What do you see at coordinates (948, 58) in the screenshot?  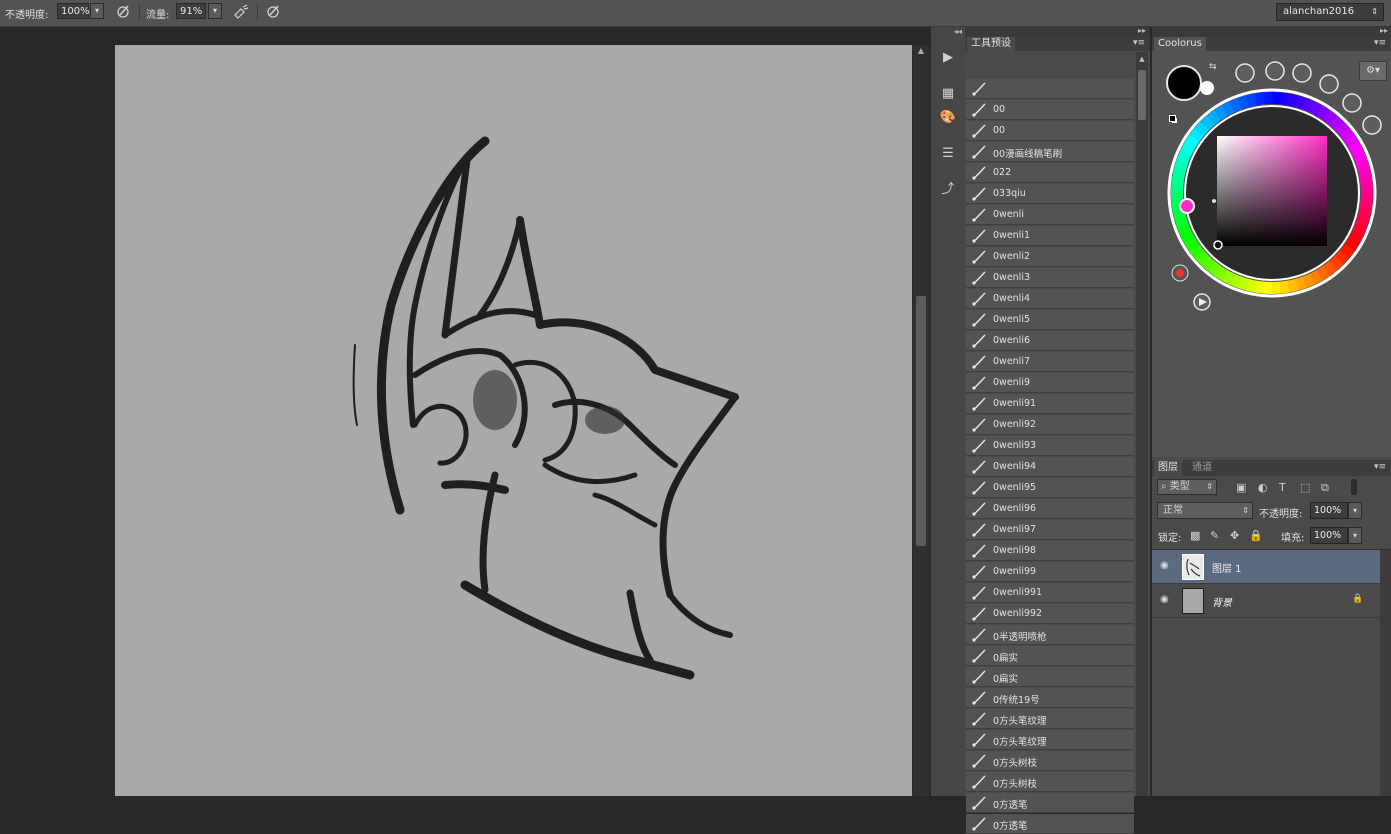 I see `play-actions-icon: ▶` at bounding box center [948, 58].